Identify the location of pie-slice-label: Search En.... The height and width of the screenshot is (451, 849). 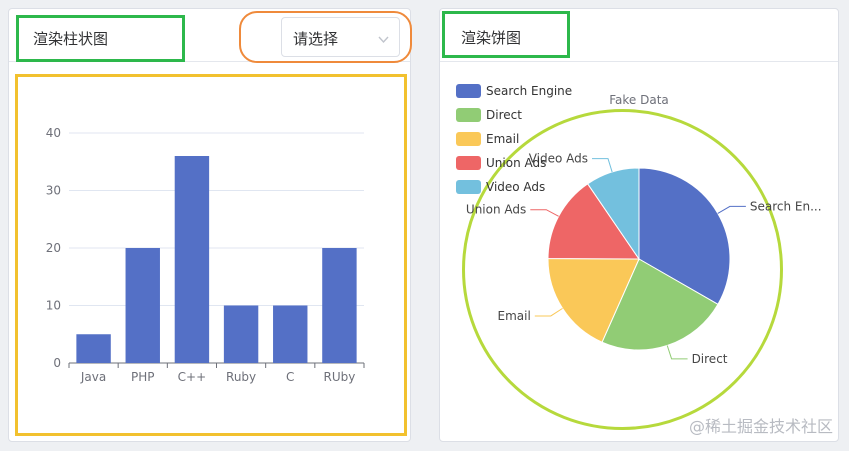
(786, 206).